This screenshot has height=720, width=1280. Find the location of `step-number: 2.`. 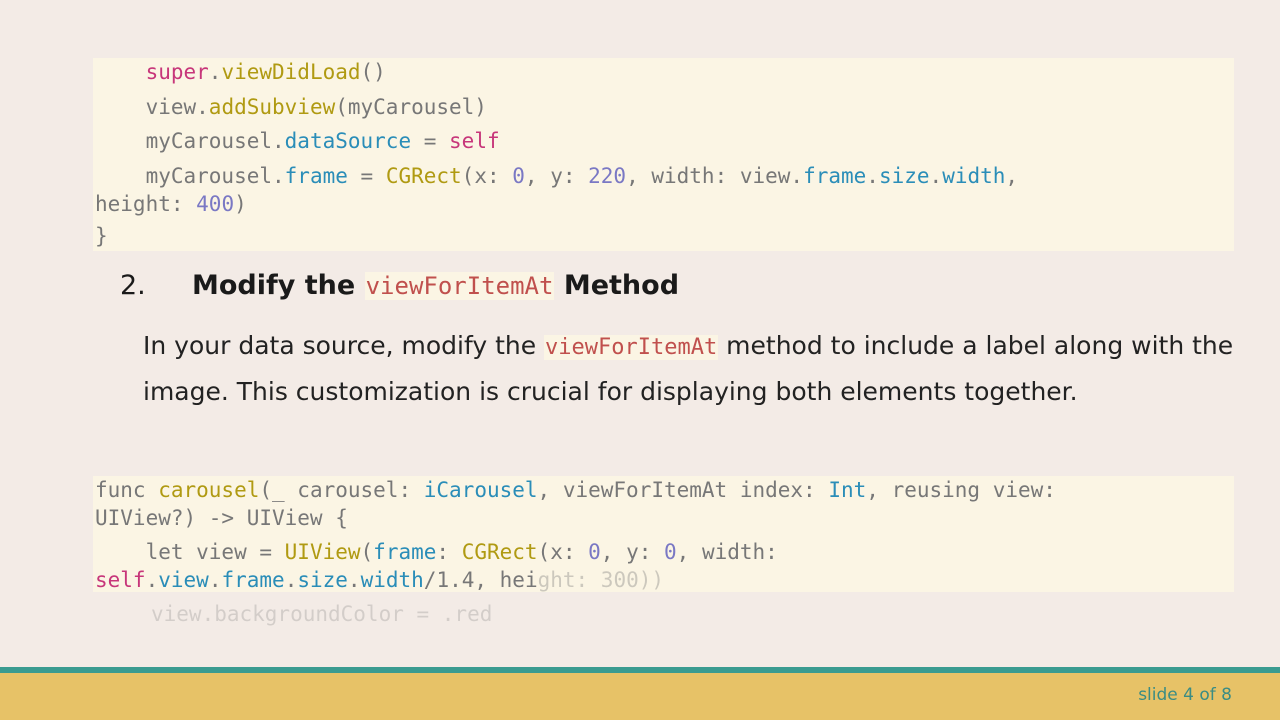

step-number: 2. is located at coordinates (133, 285).